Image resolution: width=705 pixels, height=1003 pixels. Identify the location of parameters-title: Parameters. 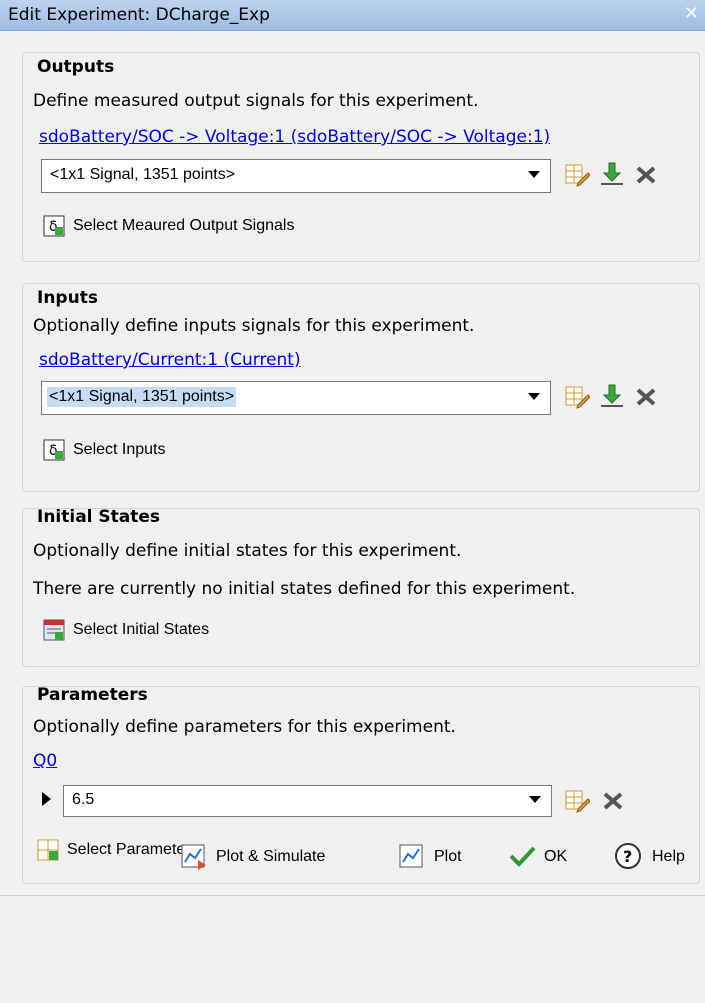
(92, 695).